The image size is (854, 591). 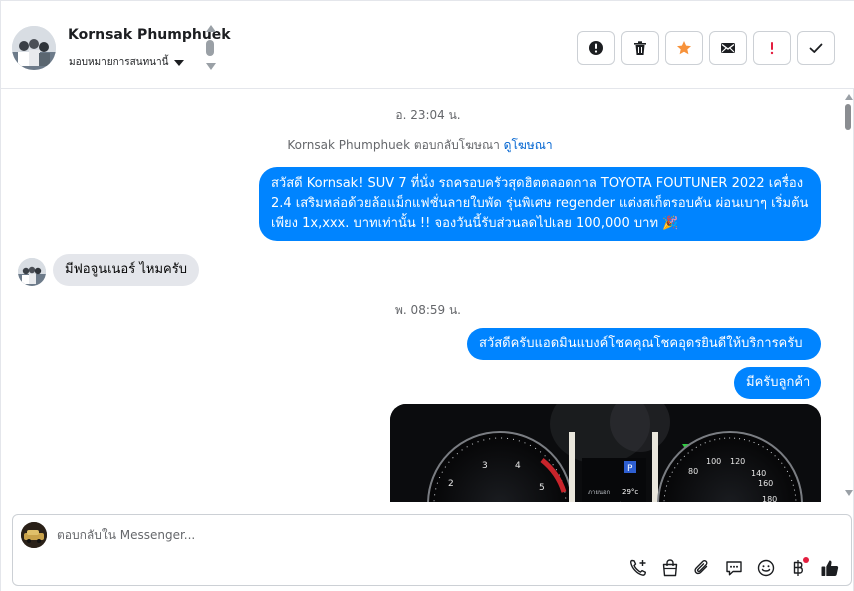 I want to click on message-composer, so click(x=432, y=550).